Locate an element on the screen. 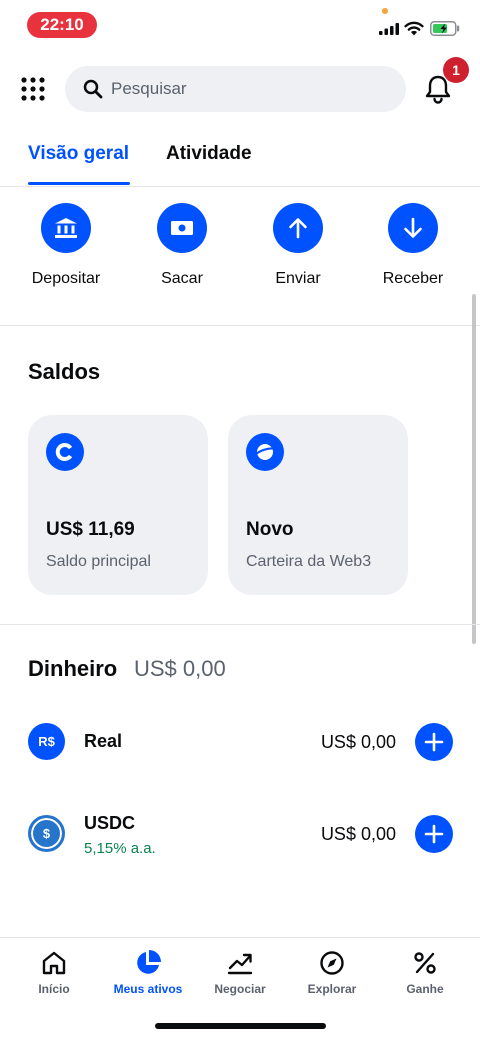 This screenshot has height=1040, width=480. search-input: Pesquisar is located at coordinates (235, 89).